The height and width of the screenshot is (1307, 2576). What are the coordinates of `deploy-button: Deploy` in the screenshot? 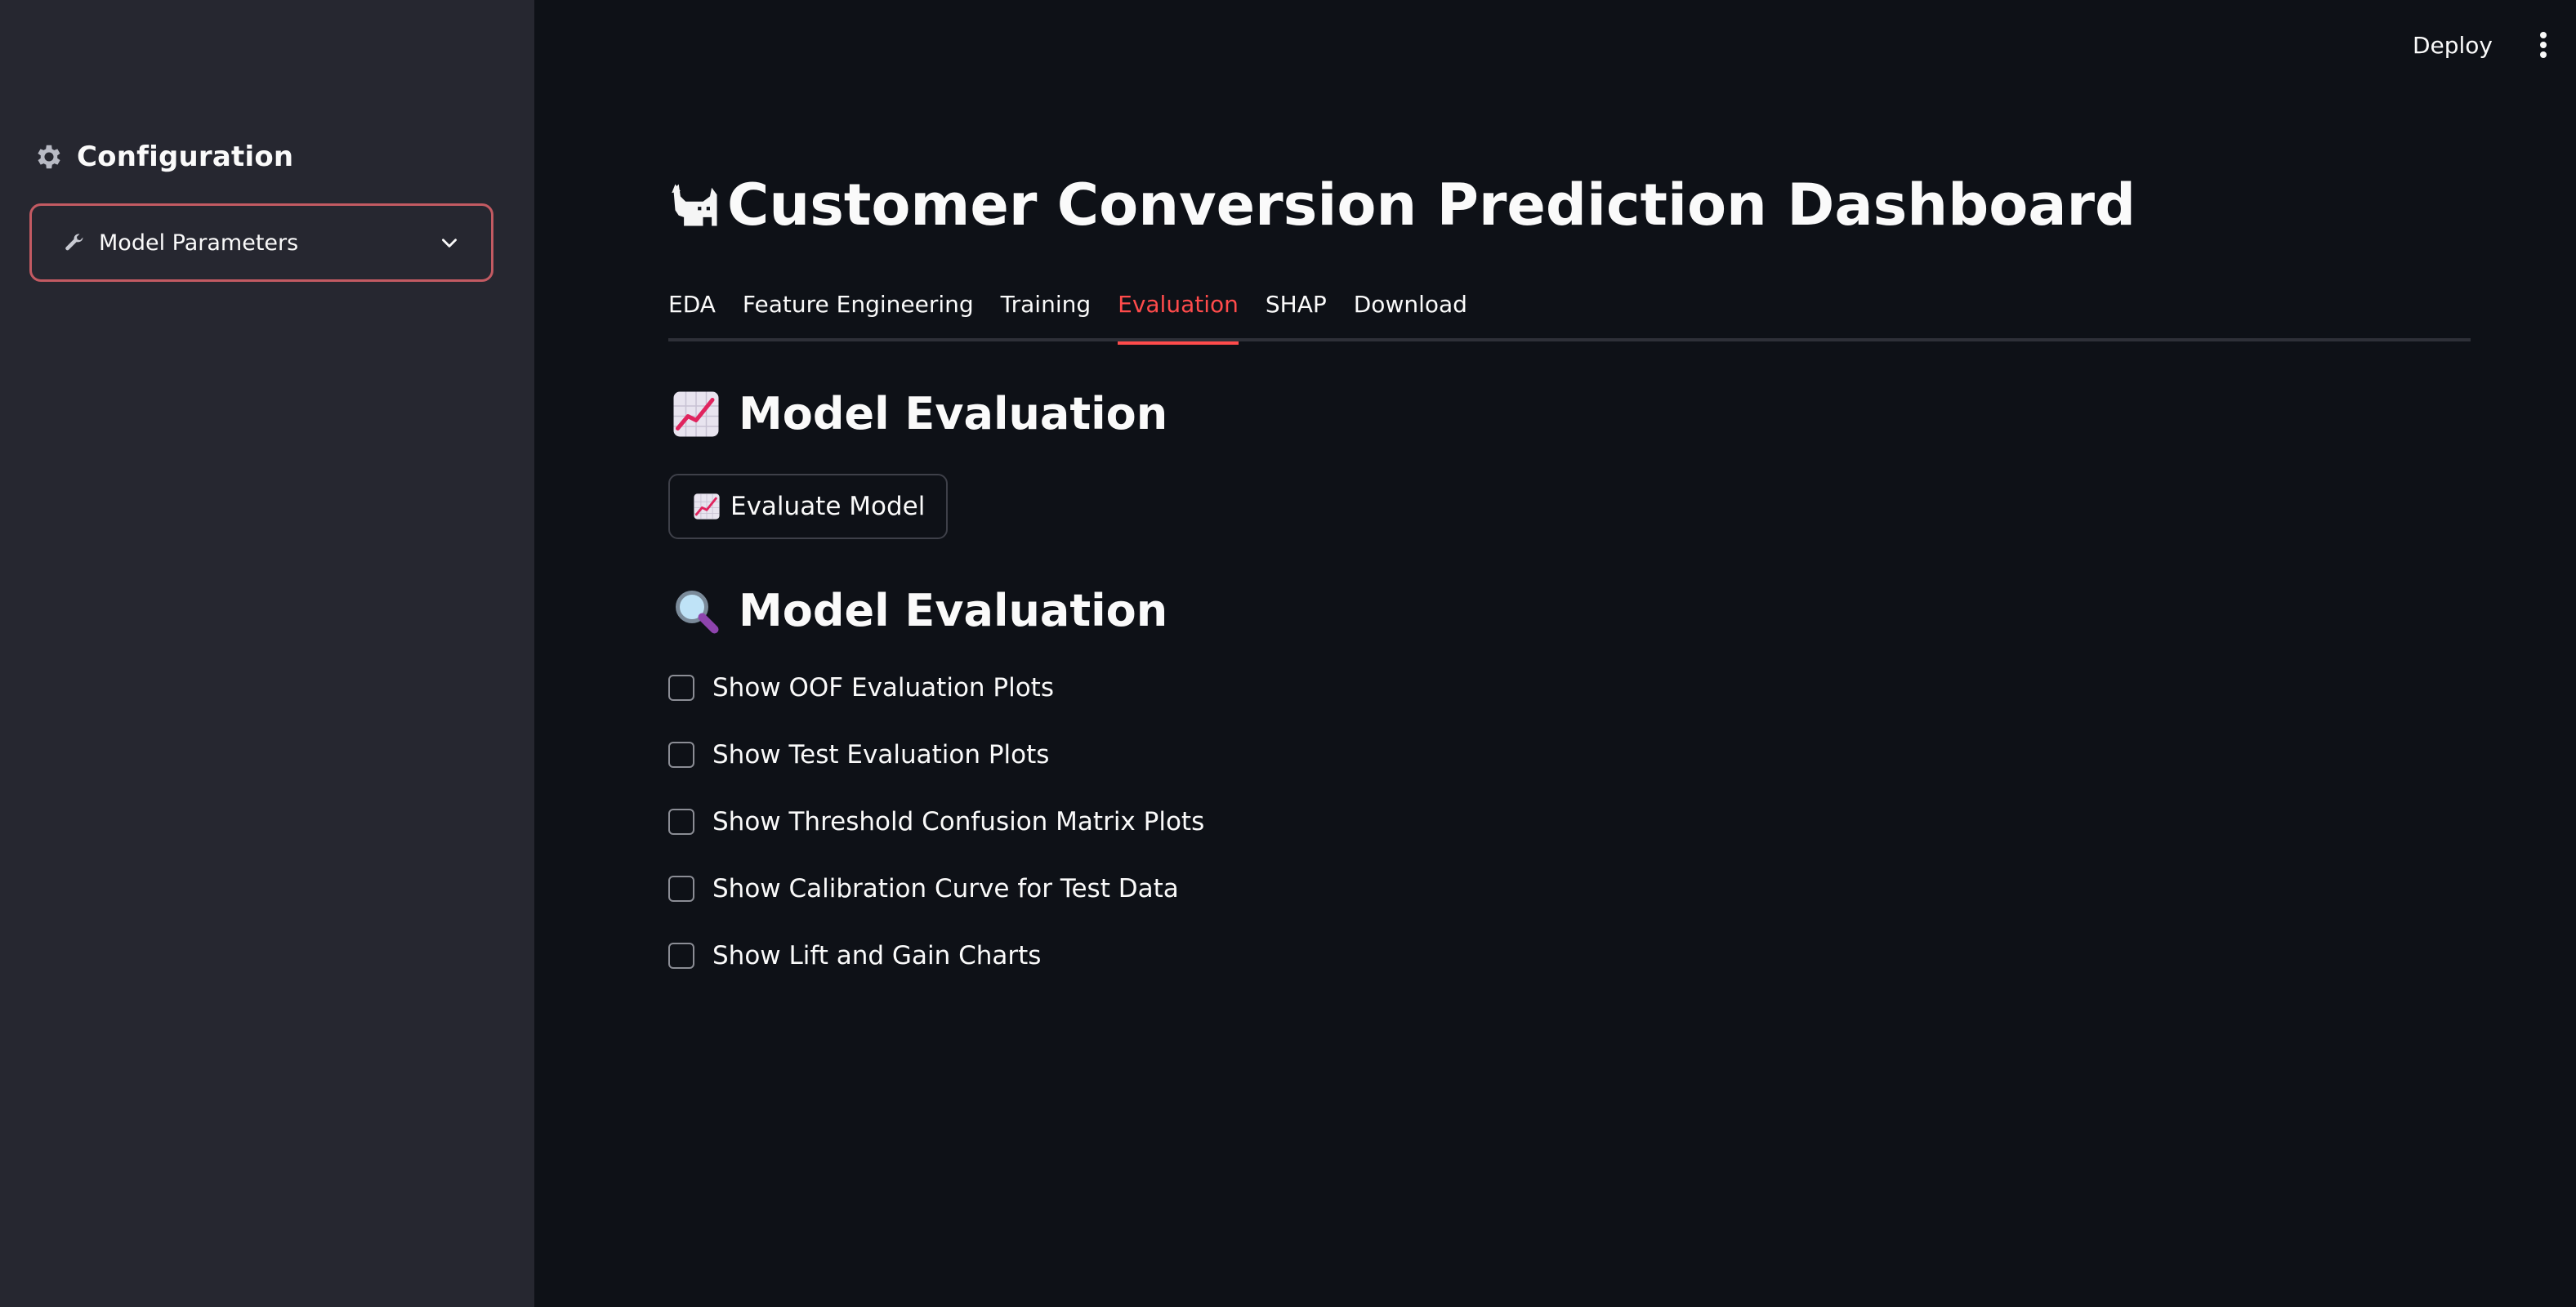 It's located at (2453, 45).